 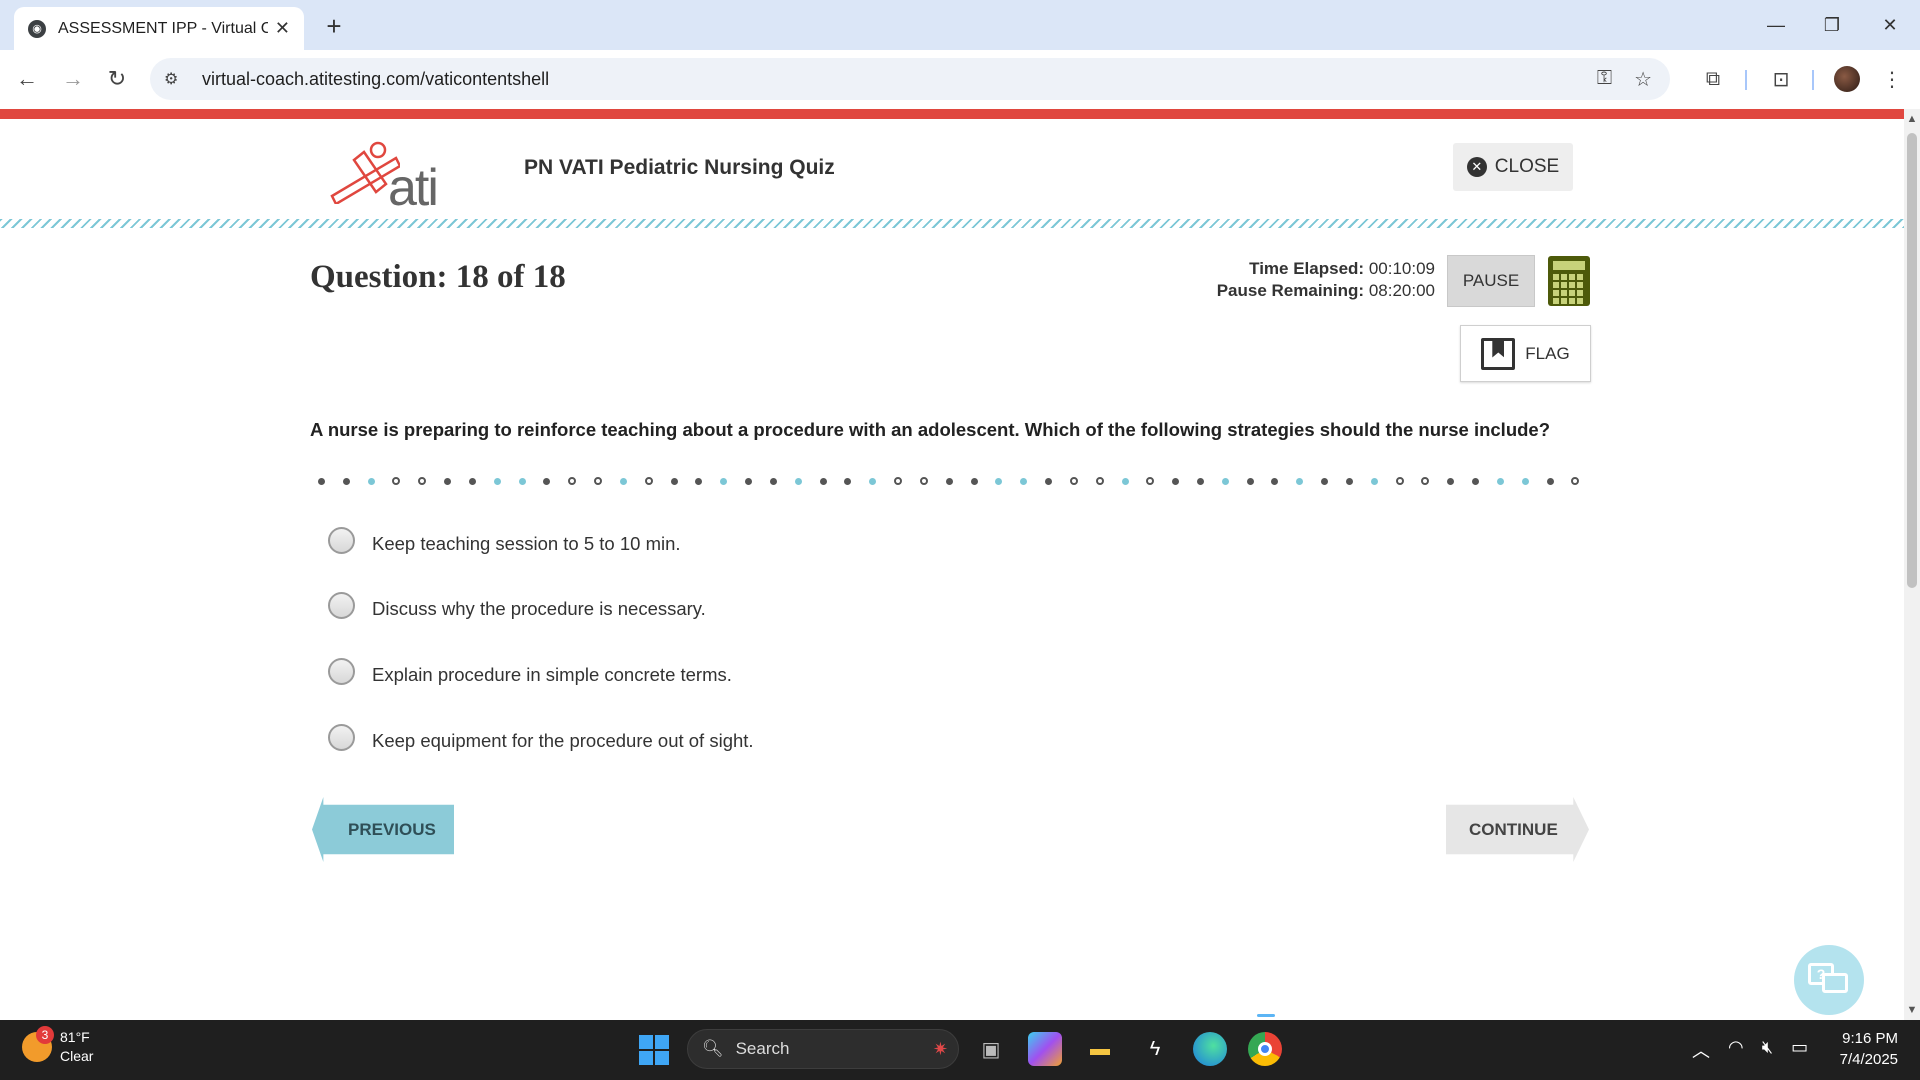 I want to click on bookmark-flag-icon, so click(x=1498, y=353).